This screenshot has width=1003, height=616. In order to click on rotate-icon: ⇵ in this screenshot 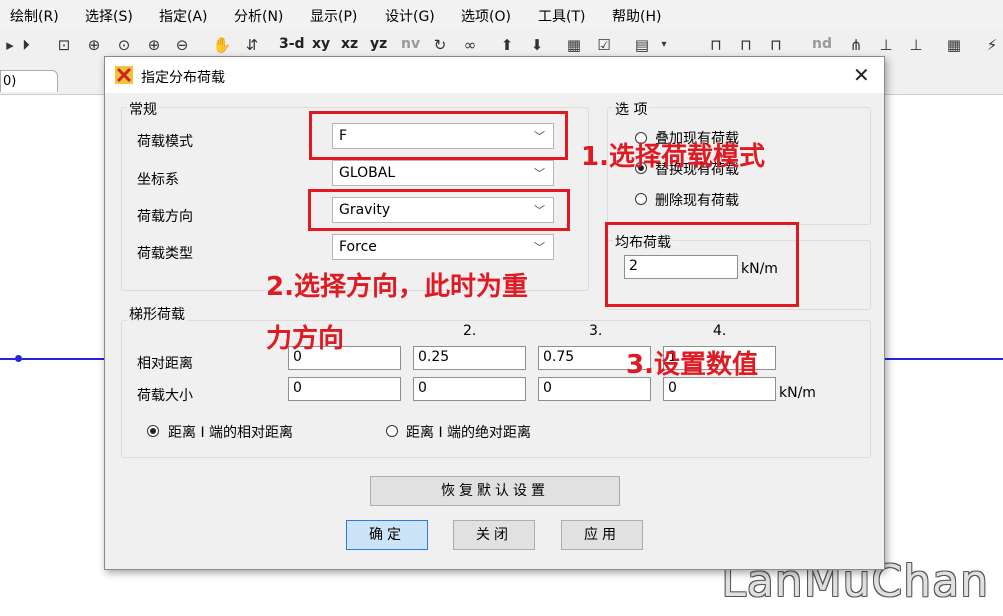, I will do `click(252, 45)`.